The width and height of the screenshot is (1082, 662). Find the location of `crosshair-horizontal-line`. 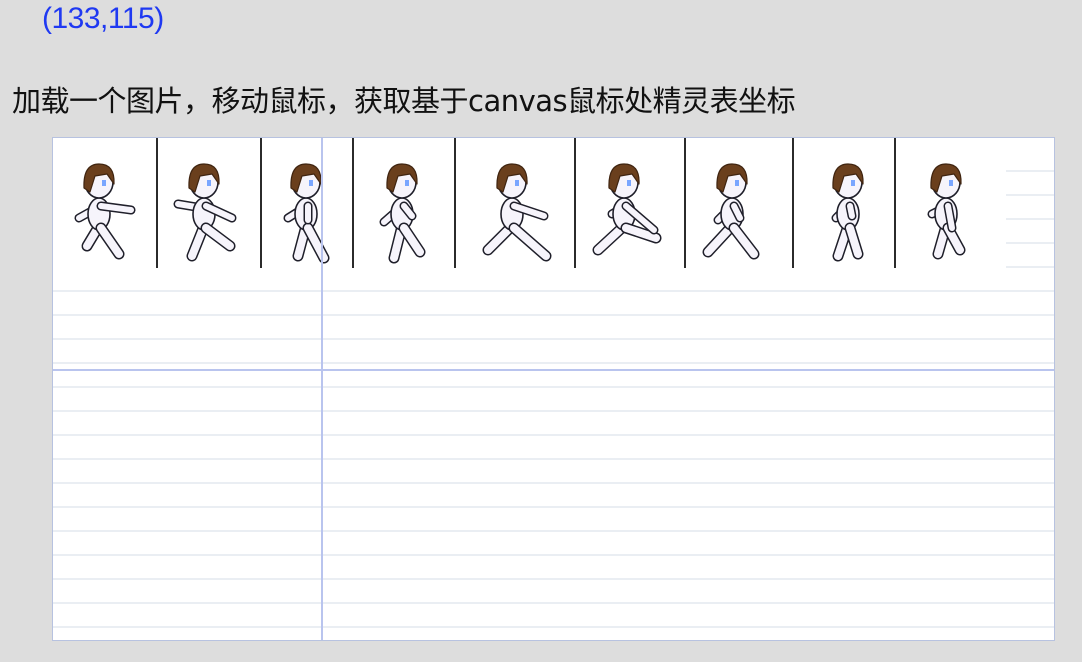

crosshair-horizontal-line is located at coordinates (553, 370).